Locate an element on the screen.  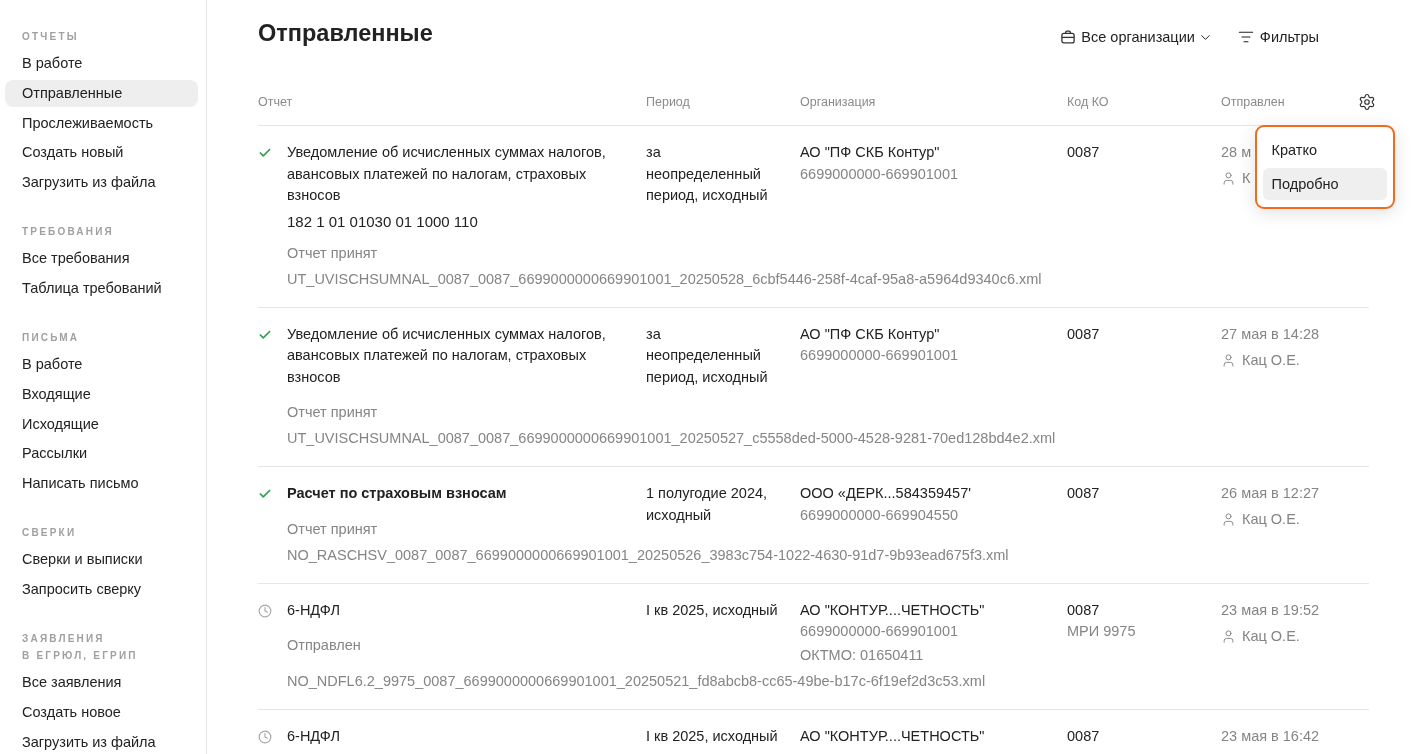
report-status: Отправлен is located at coordinates (324, 645).